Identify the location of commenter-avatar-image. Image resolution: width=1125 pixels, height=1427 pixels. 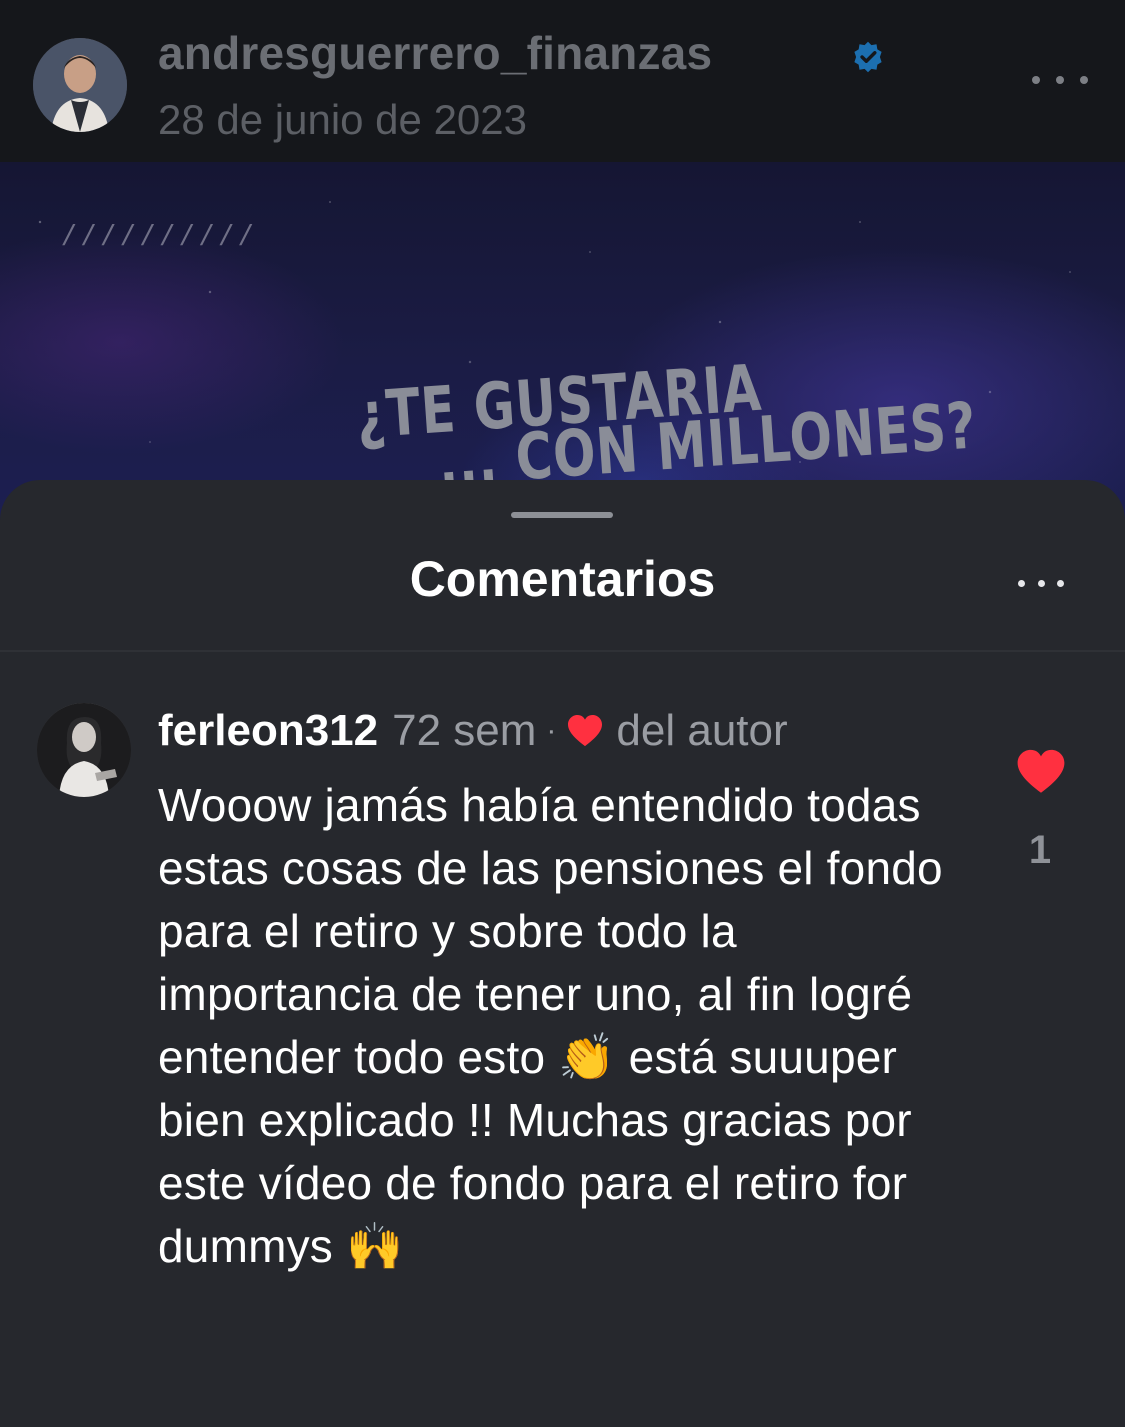
(84, 750).